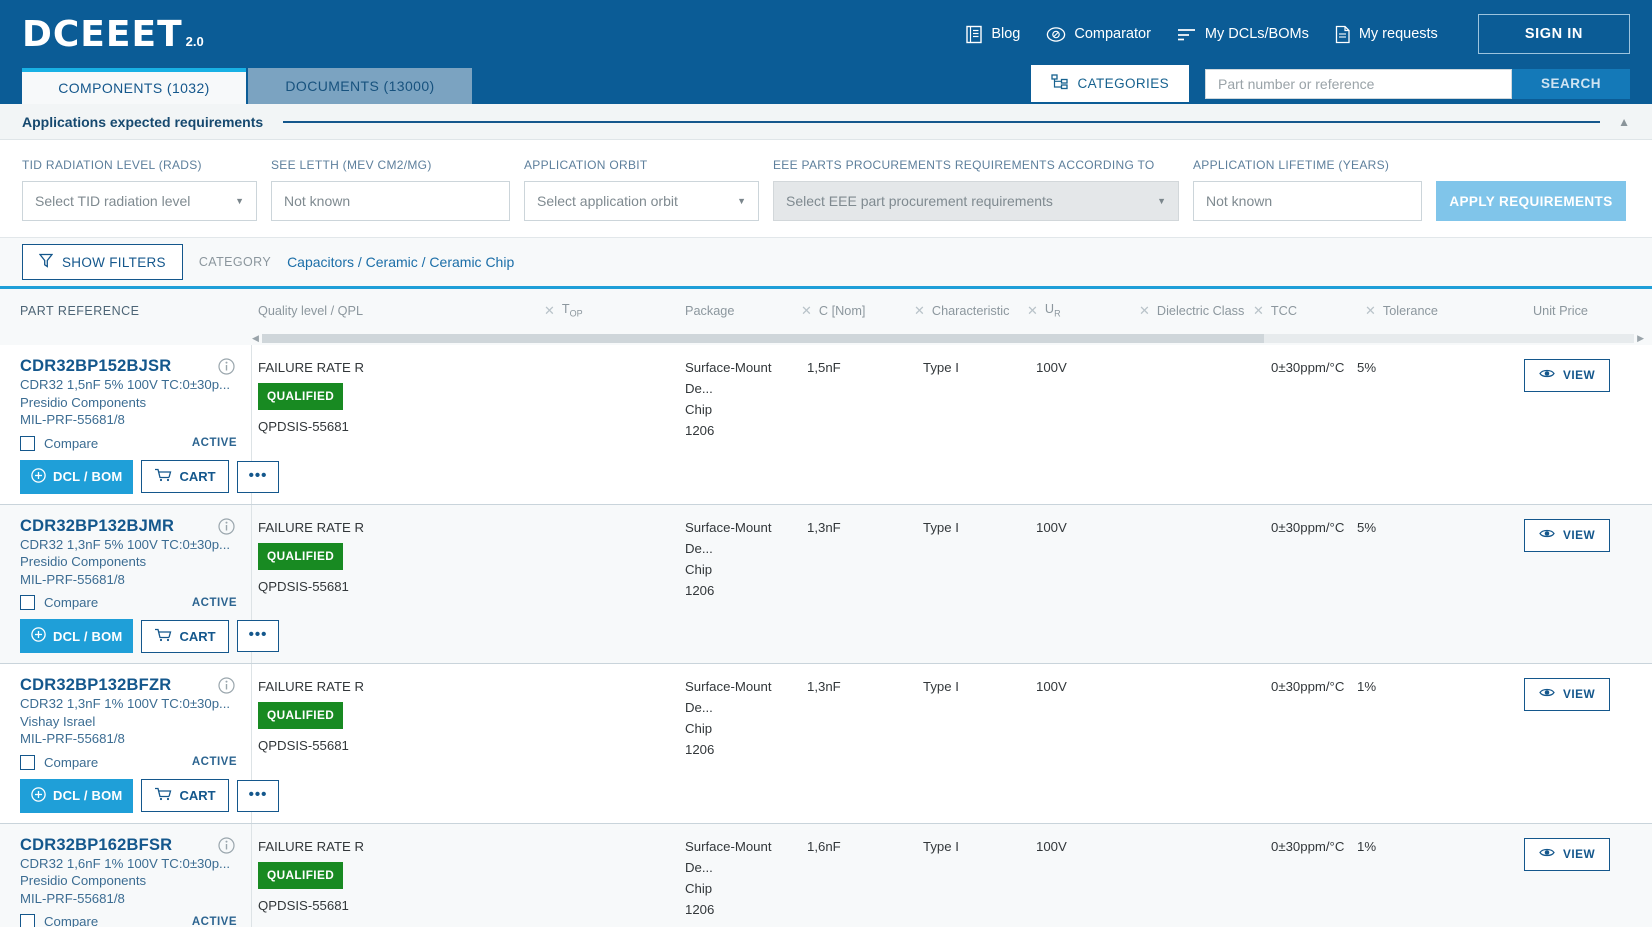 The height and width of the screenshot is (927, 1652). Describe the element at coordinates (395, 743) in the screenshot. I see `quality-level-cell: FAILURE RATE R QUALIFIED QPDSIS-55681` at that location.